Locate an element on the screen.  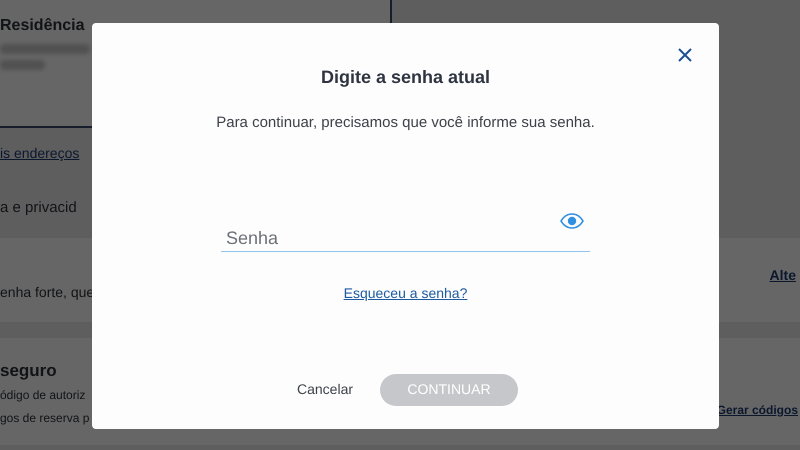
address-title: Residência is located at coordinates (43, 26).